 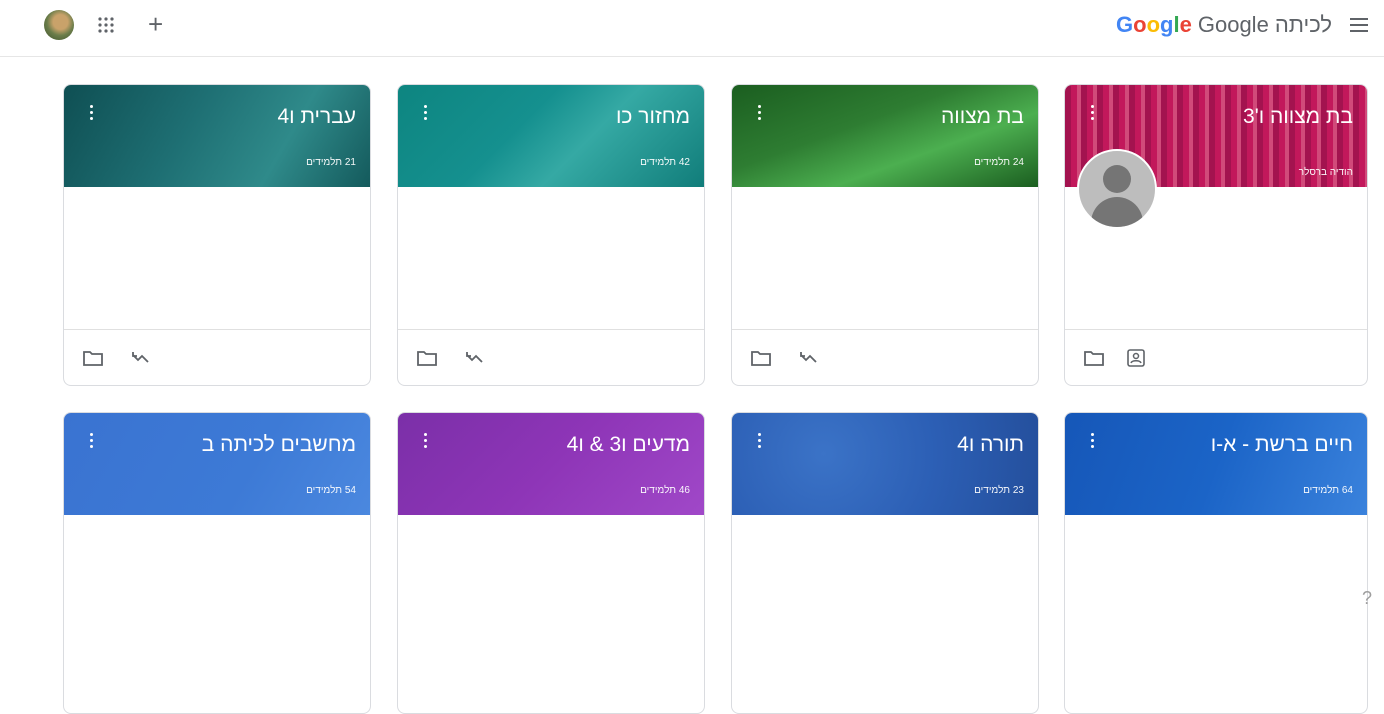 What do you see at coordinates (999, 490) in the screenshot?
I see `card-subtitle: 23 תלמידים` at bounding box center [999, 490].